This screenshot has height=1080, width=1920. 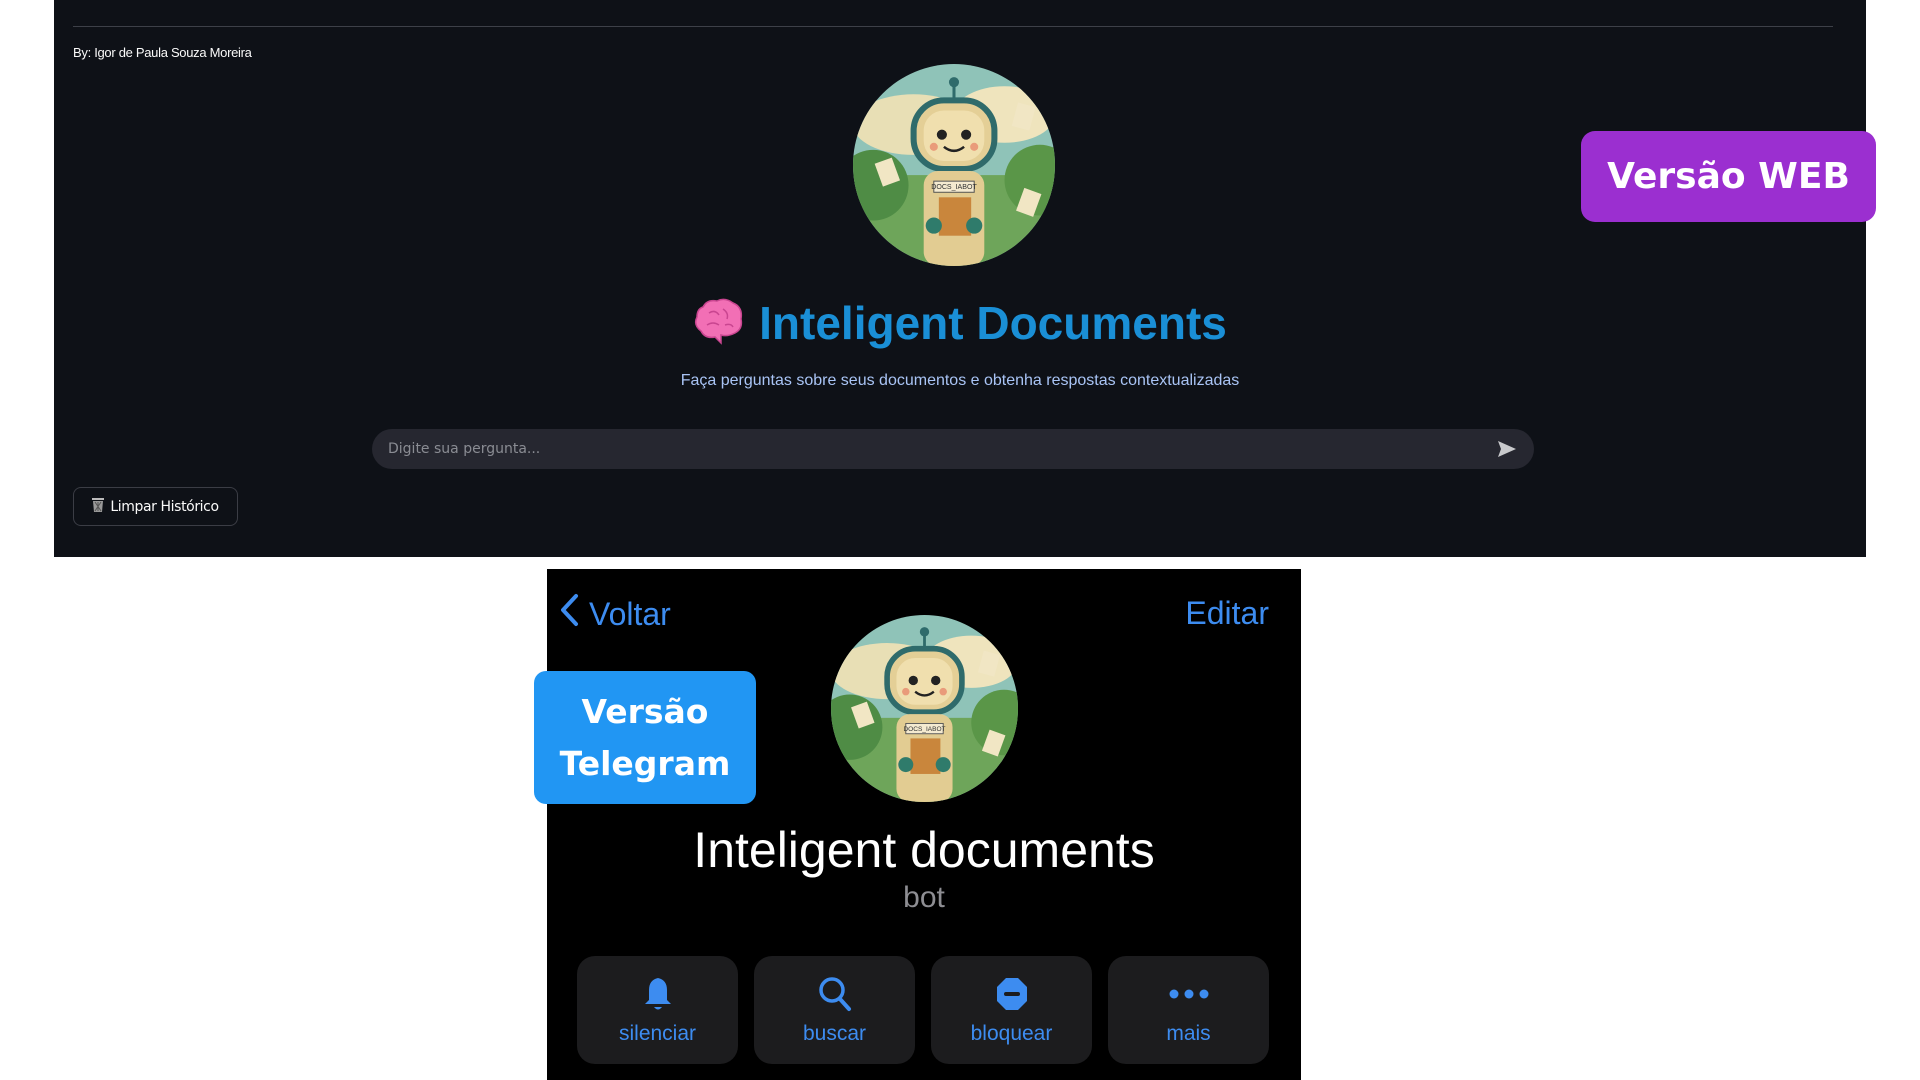 I want to click on block-button: bloquear, so click(x=1011, y=1010).